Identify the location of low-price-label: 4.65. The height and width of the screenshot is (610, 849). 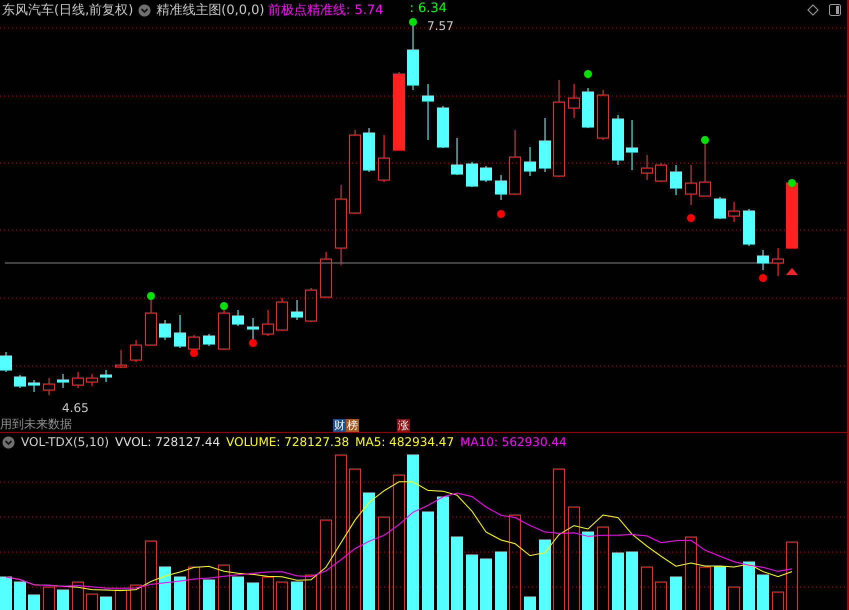
(75, 408).